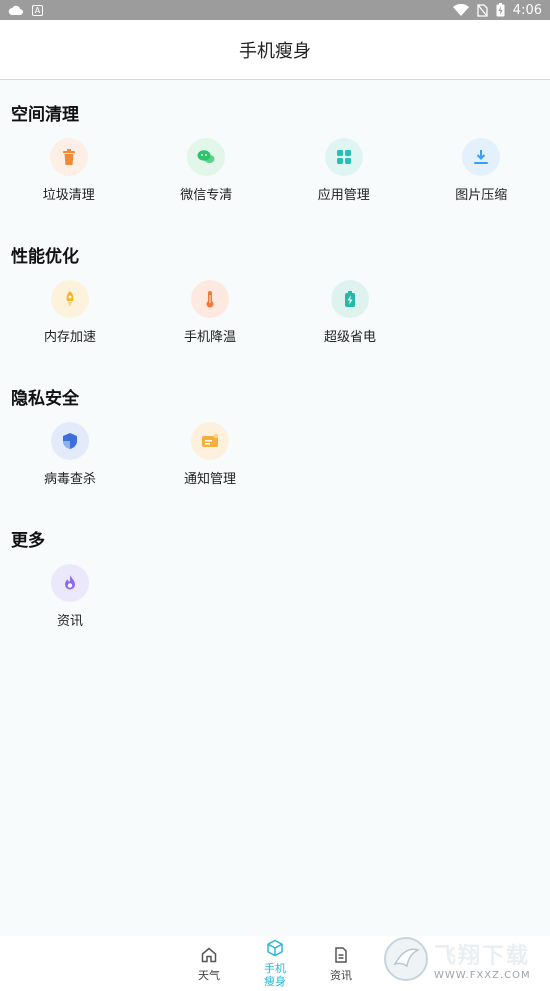 This screenshot has width=550, height=991. I want to click on section-0: 空间清理垃圾清理 微信专清 应用管理 图片压缩, so click(275, 152).